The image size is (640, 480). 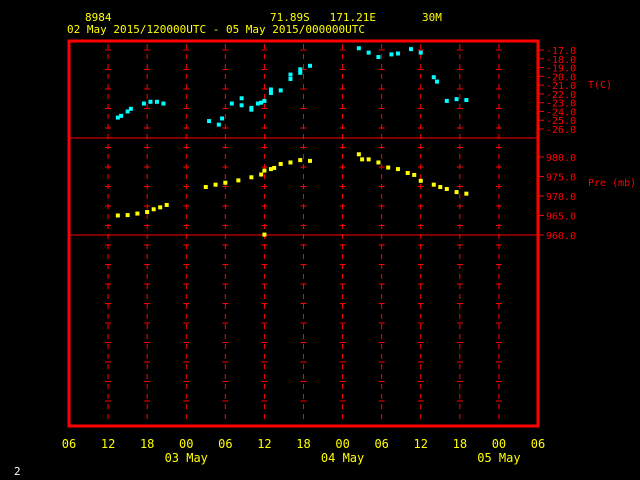 What do you see at coordinates (561, 178) in the screenshot?
I see `y-tick-label: 975.0` at bounding box center [561, 178].